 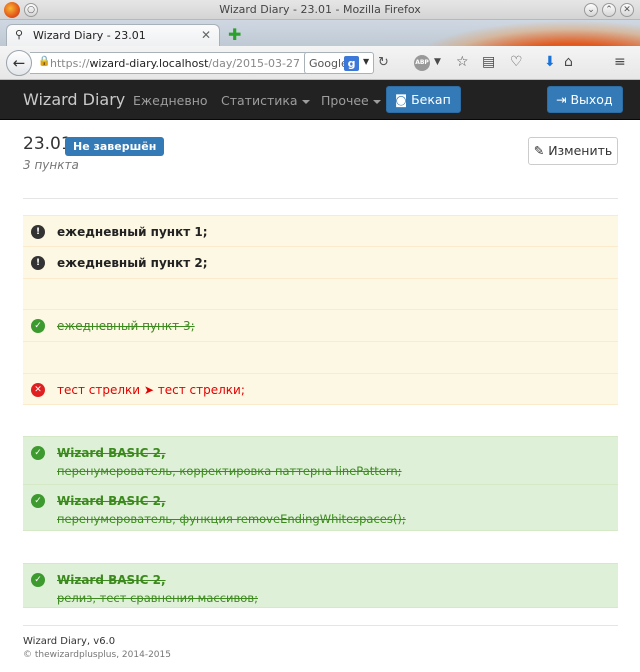 I want to click on backup-icon: ◙, so click(x=403, y=99).